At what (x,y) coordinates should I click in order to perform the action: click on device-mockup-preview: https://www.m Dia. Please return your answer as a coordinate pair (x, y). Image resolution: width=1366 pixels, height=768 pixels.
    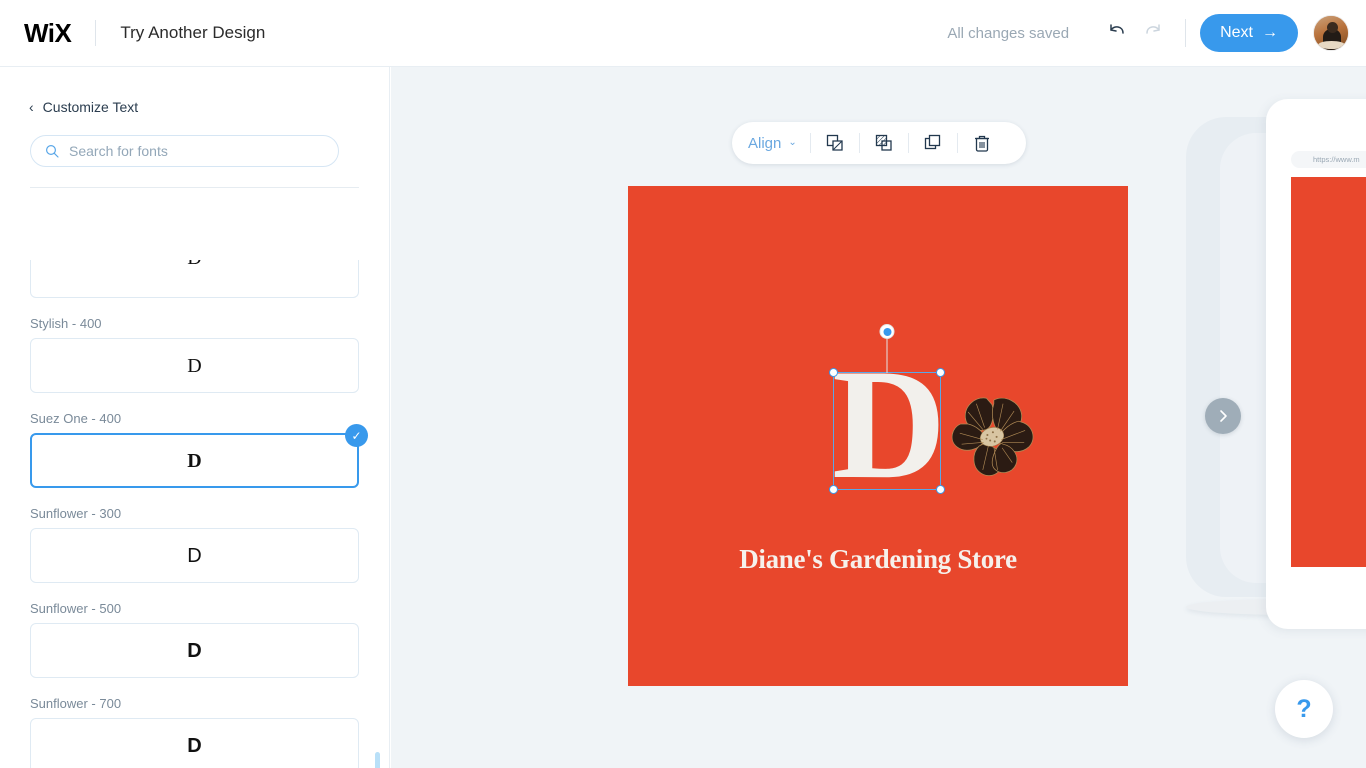
    Looking at the image, I should click on (1276, 367).